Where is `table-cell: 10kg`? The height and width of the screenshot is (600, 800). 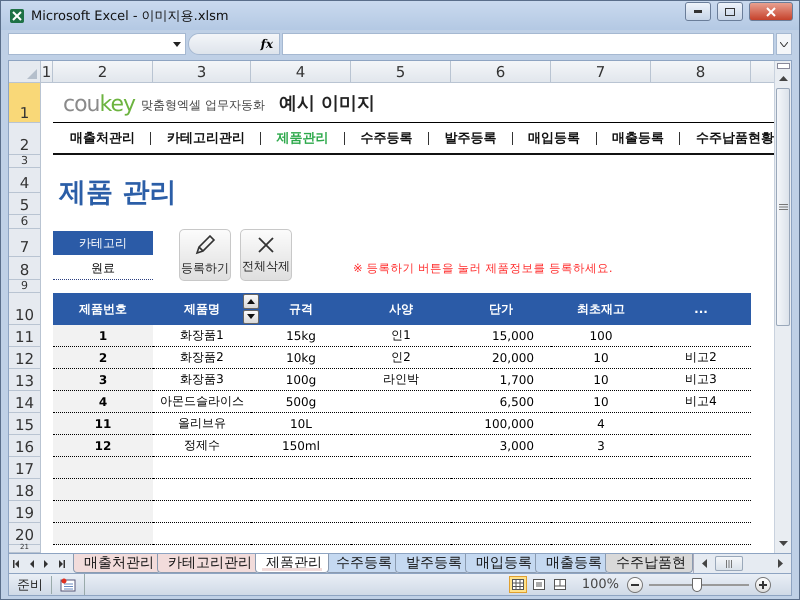
table-cell: 10kg is located at coordinates (301, 358).